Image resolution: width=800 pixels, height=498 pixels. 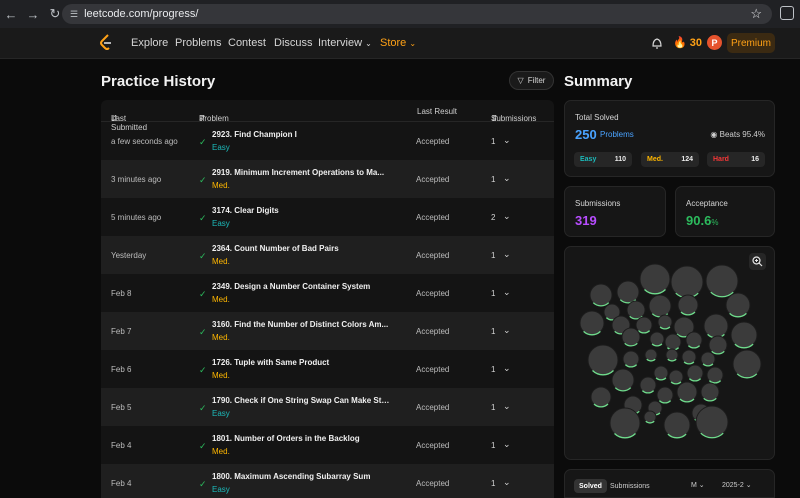 I want to click on nav-explore: Explore, so click(x=149, y=43).